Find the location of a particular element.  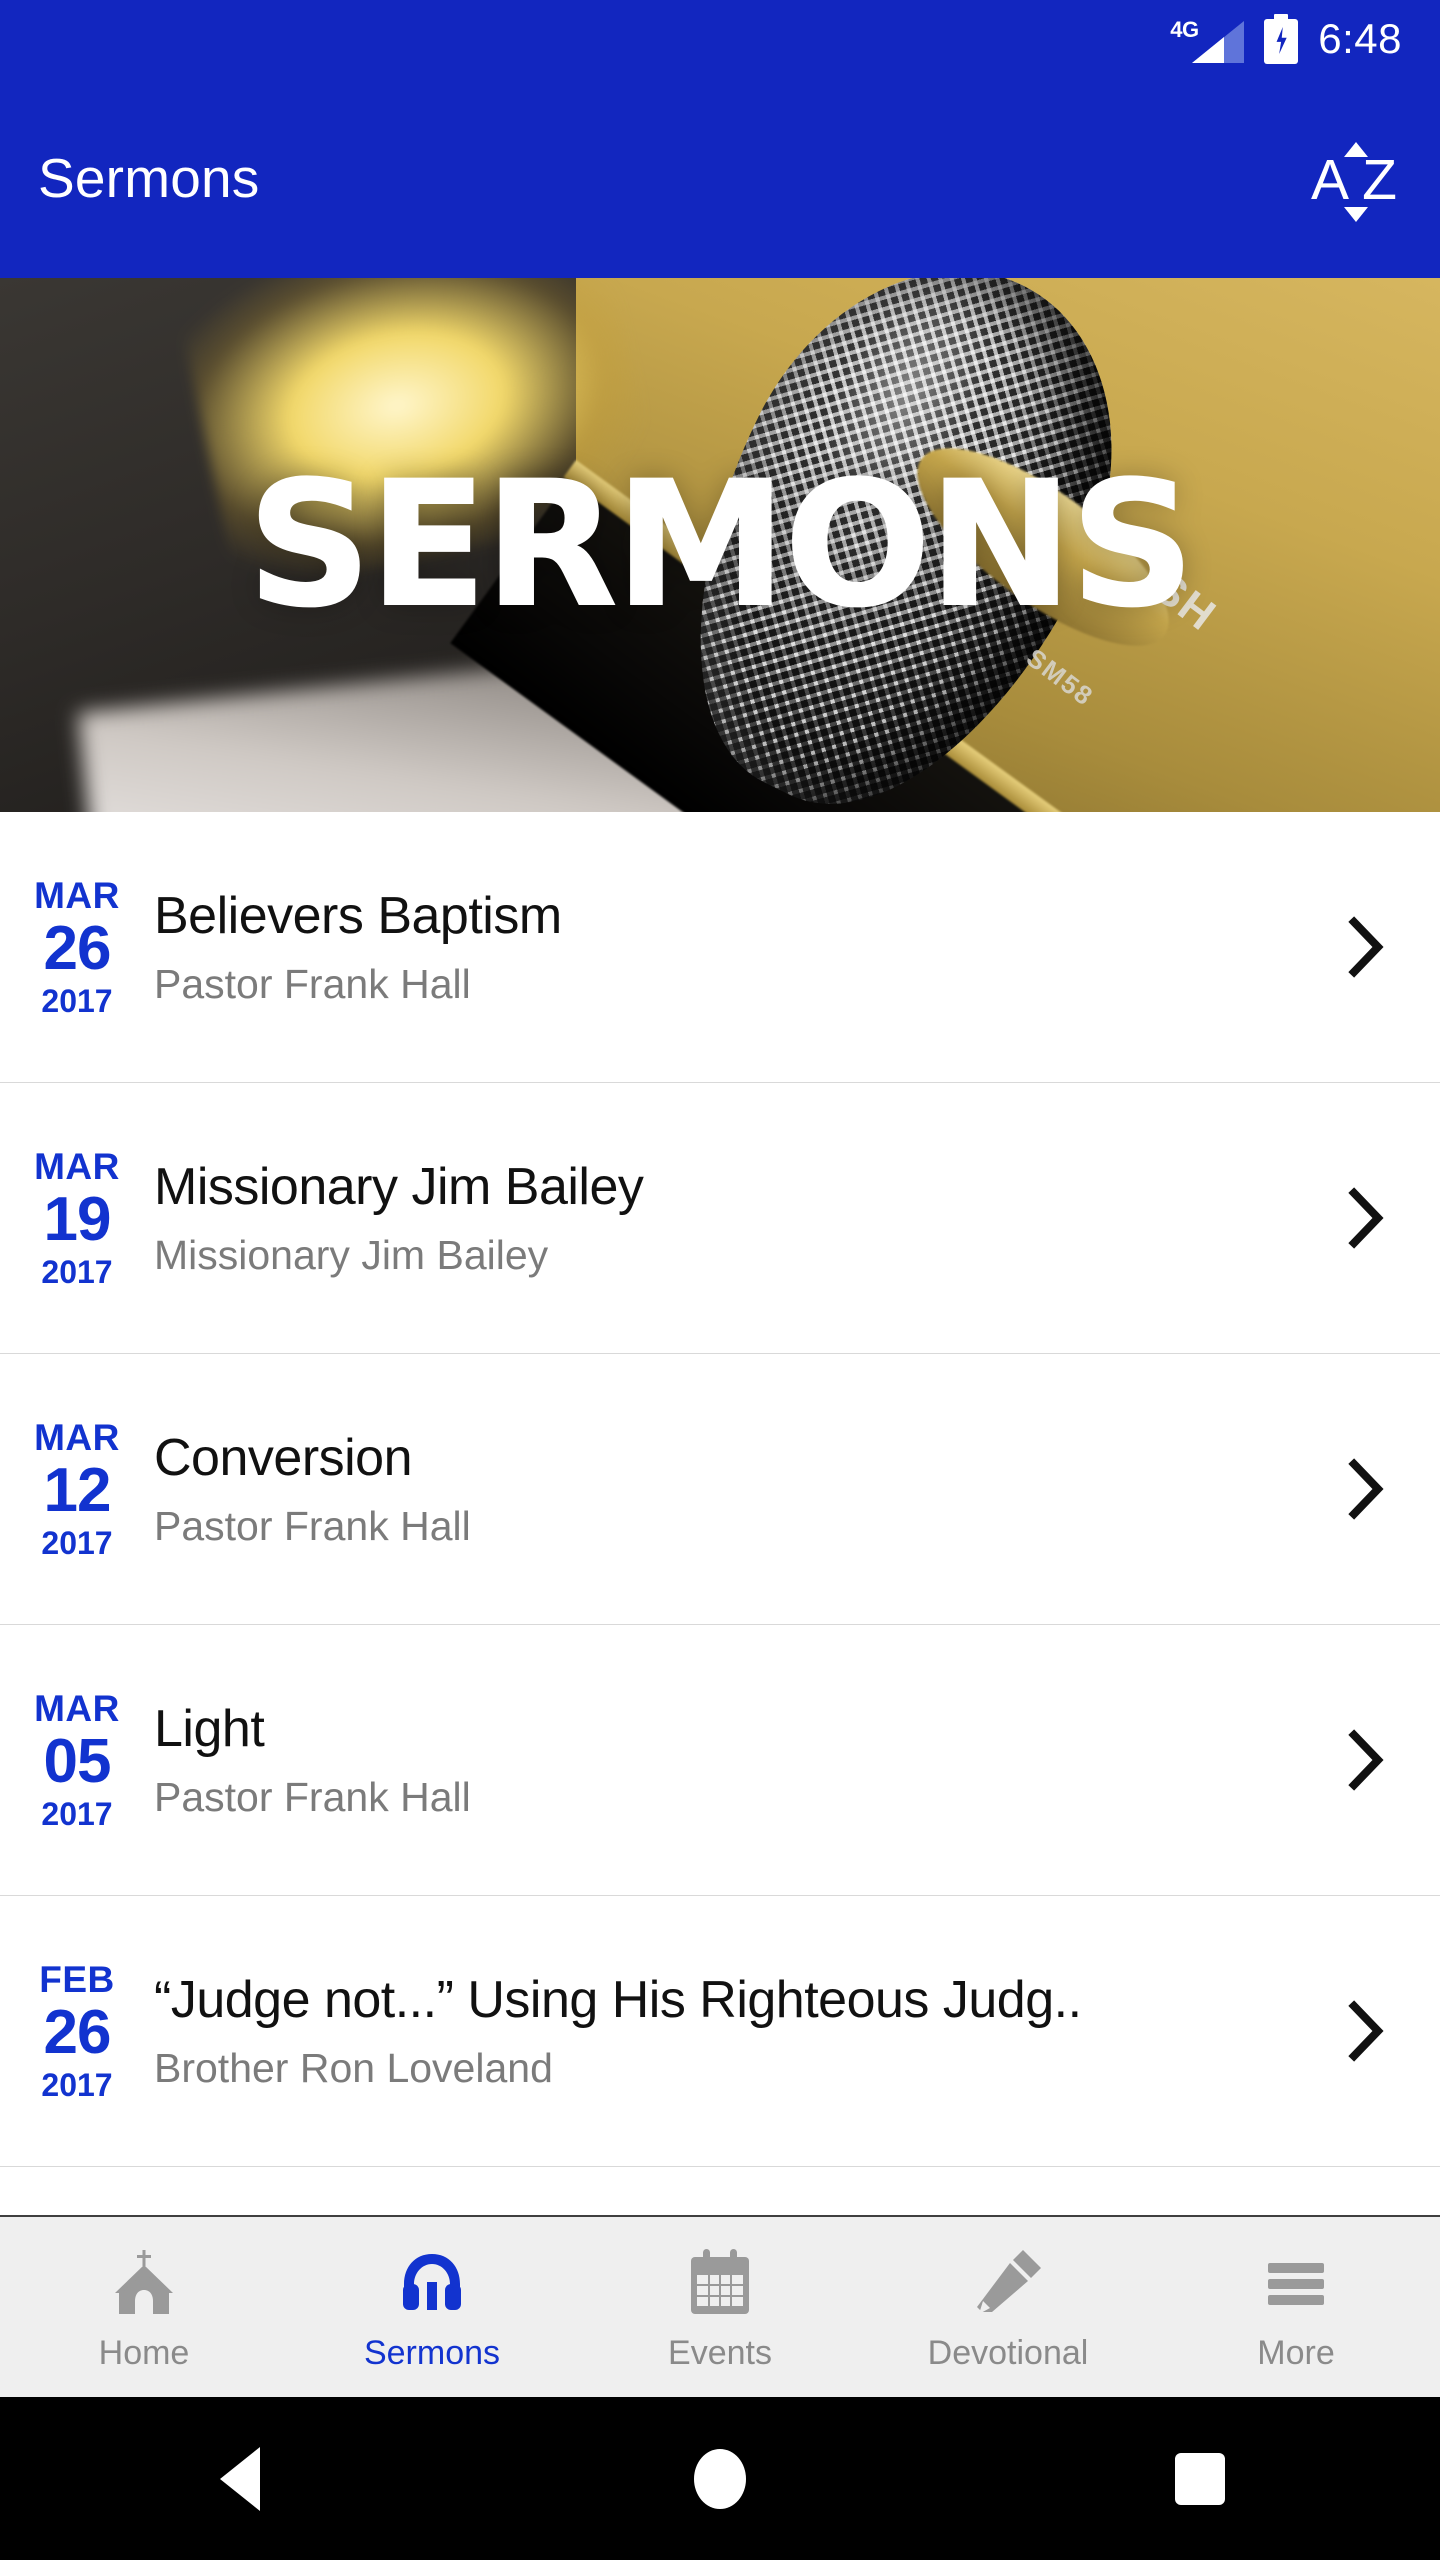

tab-more: More is located at coordinates (1296, 2307).